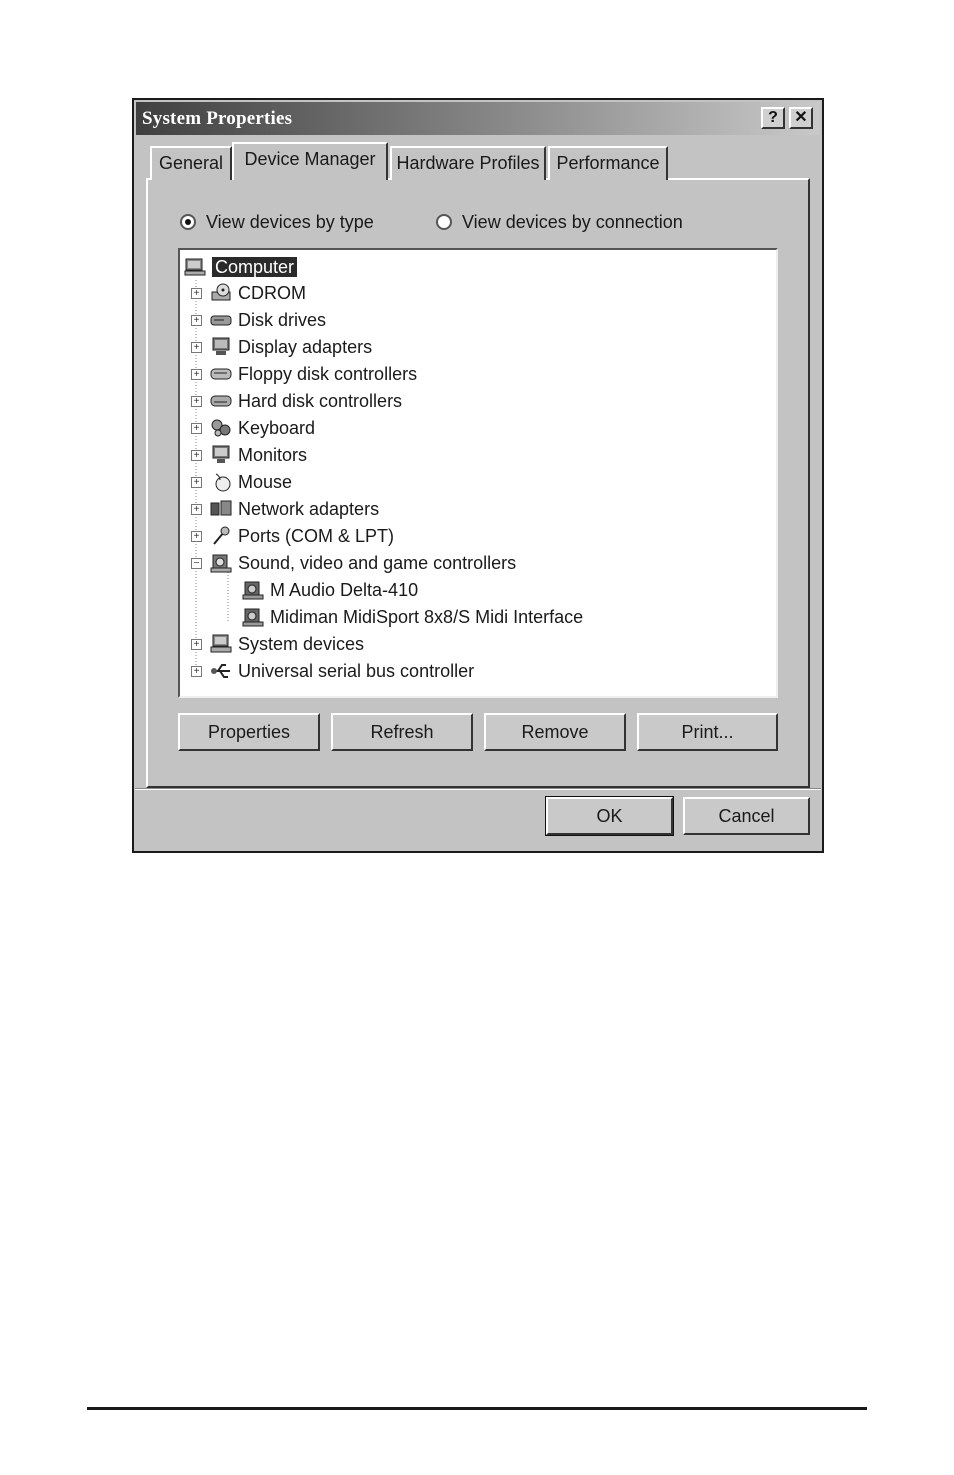 The image size is (954, 1475). I want to click on tree-category-item: Monitors, so click(258, 455).